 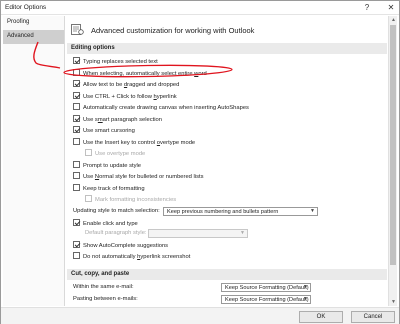 What do you see at coordinates (393, 302) in the screenshot?
I see `scroll-down-icon: ▼` at bounding box center [393, 302].